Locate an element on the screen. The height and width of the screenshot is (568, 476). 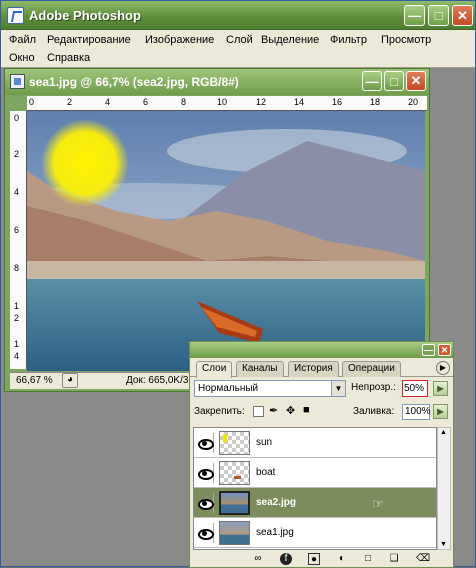
menu-help: Справка is located at coordinates (68, 58).